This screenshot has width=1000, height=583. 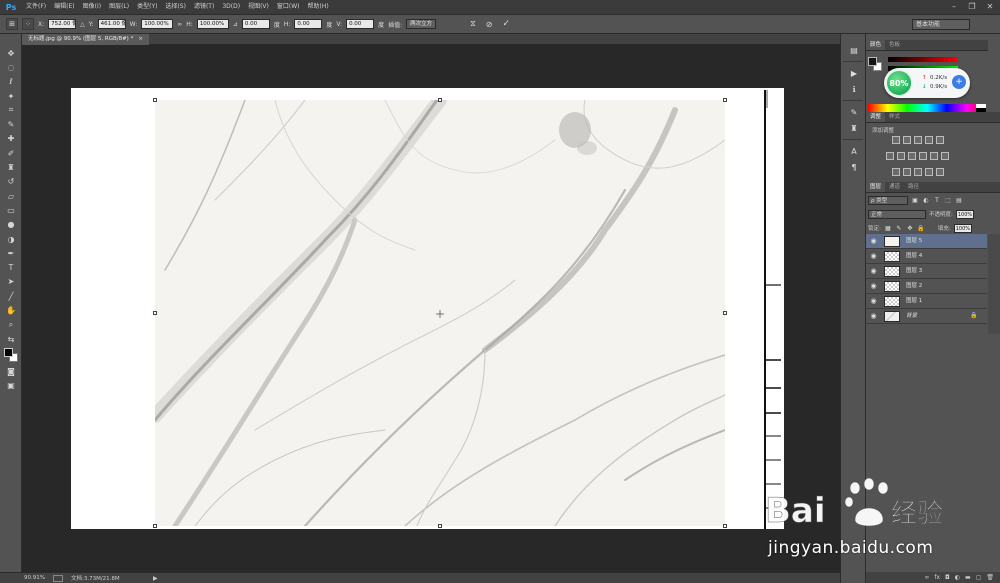 I want to click on move-tool-icon: ✥, so click(x=11, y=53).